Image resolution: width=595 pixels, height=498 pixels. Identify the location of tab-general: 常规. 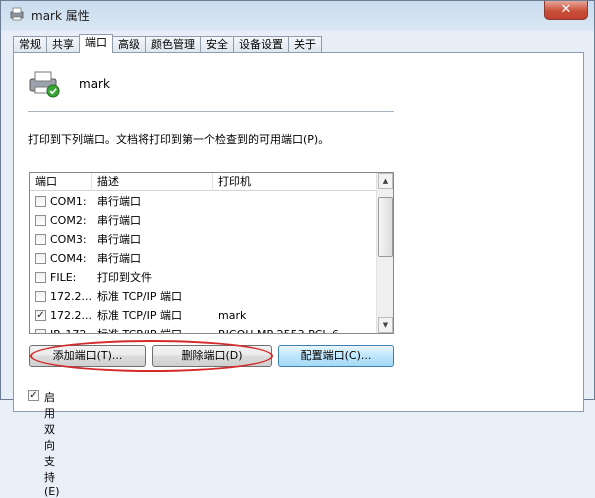
(30, 44).